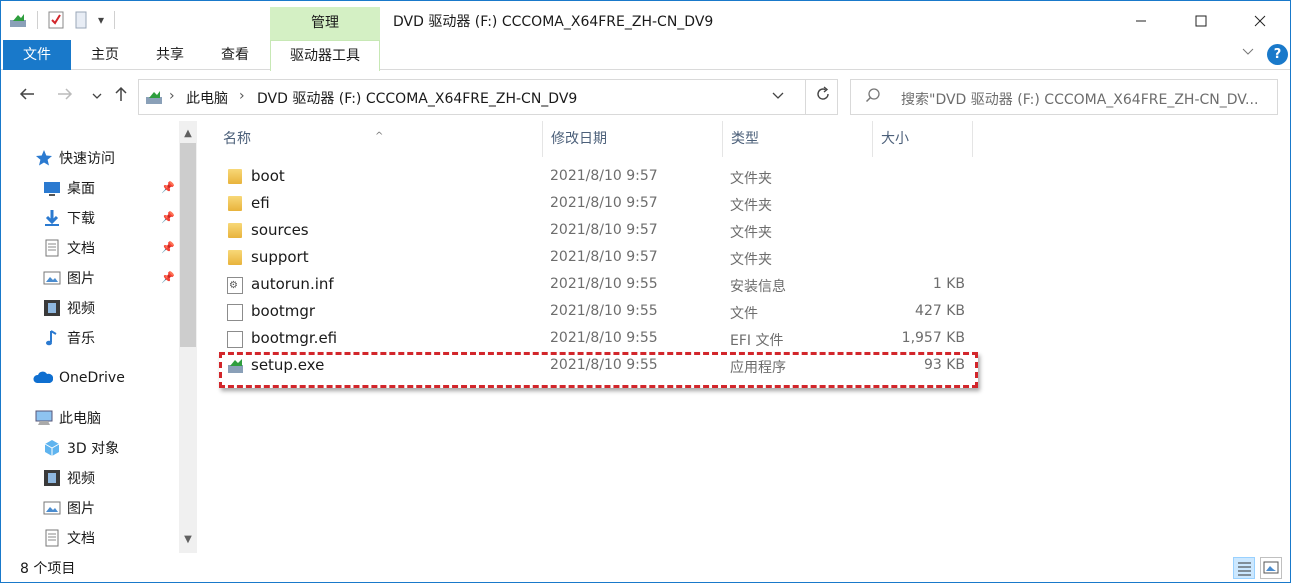  I want to click on nav-item-label: 桌面, so click(81, 189).